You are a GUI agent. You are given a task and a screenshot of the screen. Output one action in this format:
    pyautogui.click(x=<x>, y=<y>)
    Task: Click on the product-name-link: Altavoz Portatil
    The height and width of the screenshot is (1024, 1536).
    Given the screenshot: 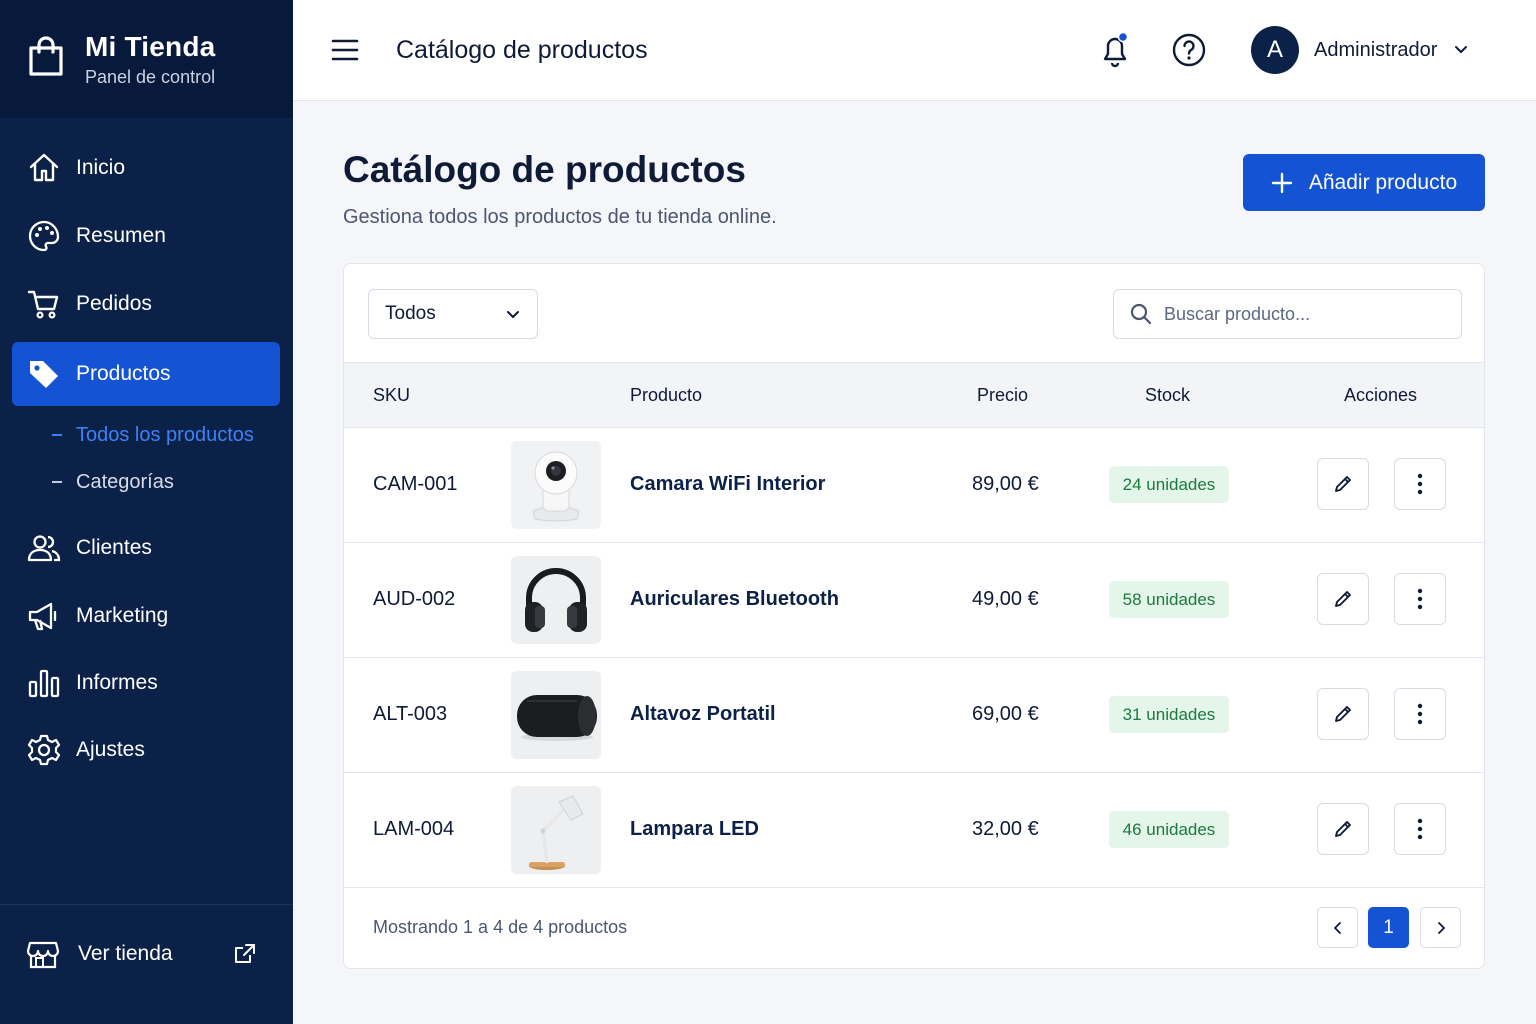 What is the action you would take?
    pyautogui.click(x=703, y=714)
    